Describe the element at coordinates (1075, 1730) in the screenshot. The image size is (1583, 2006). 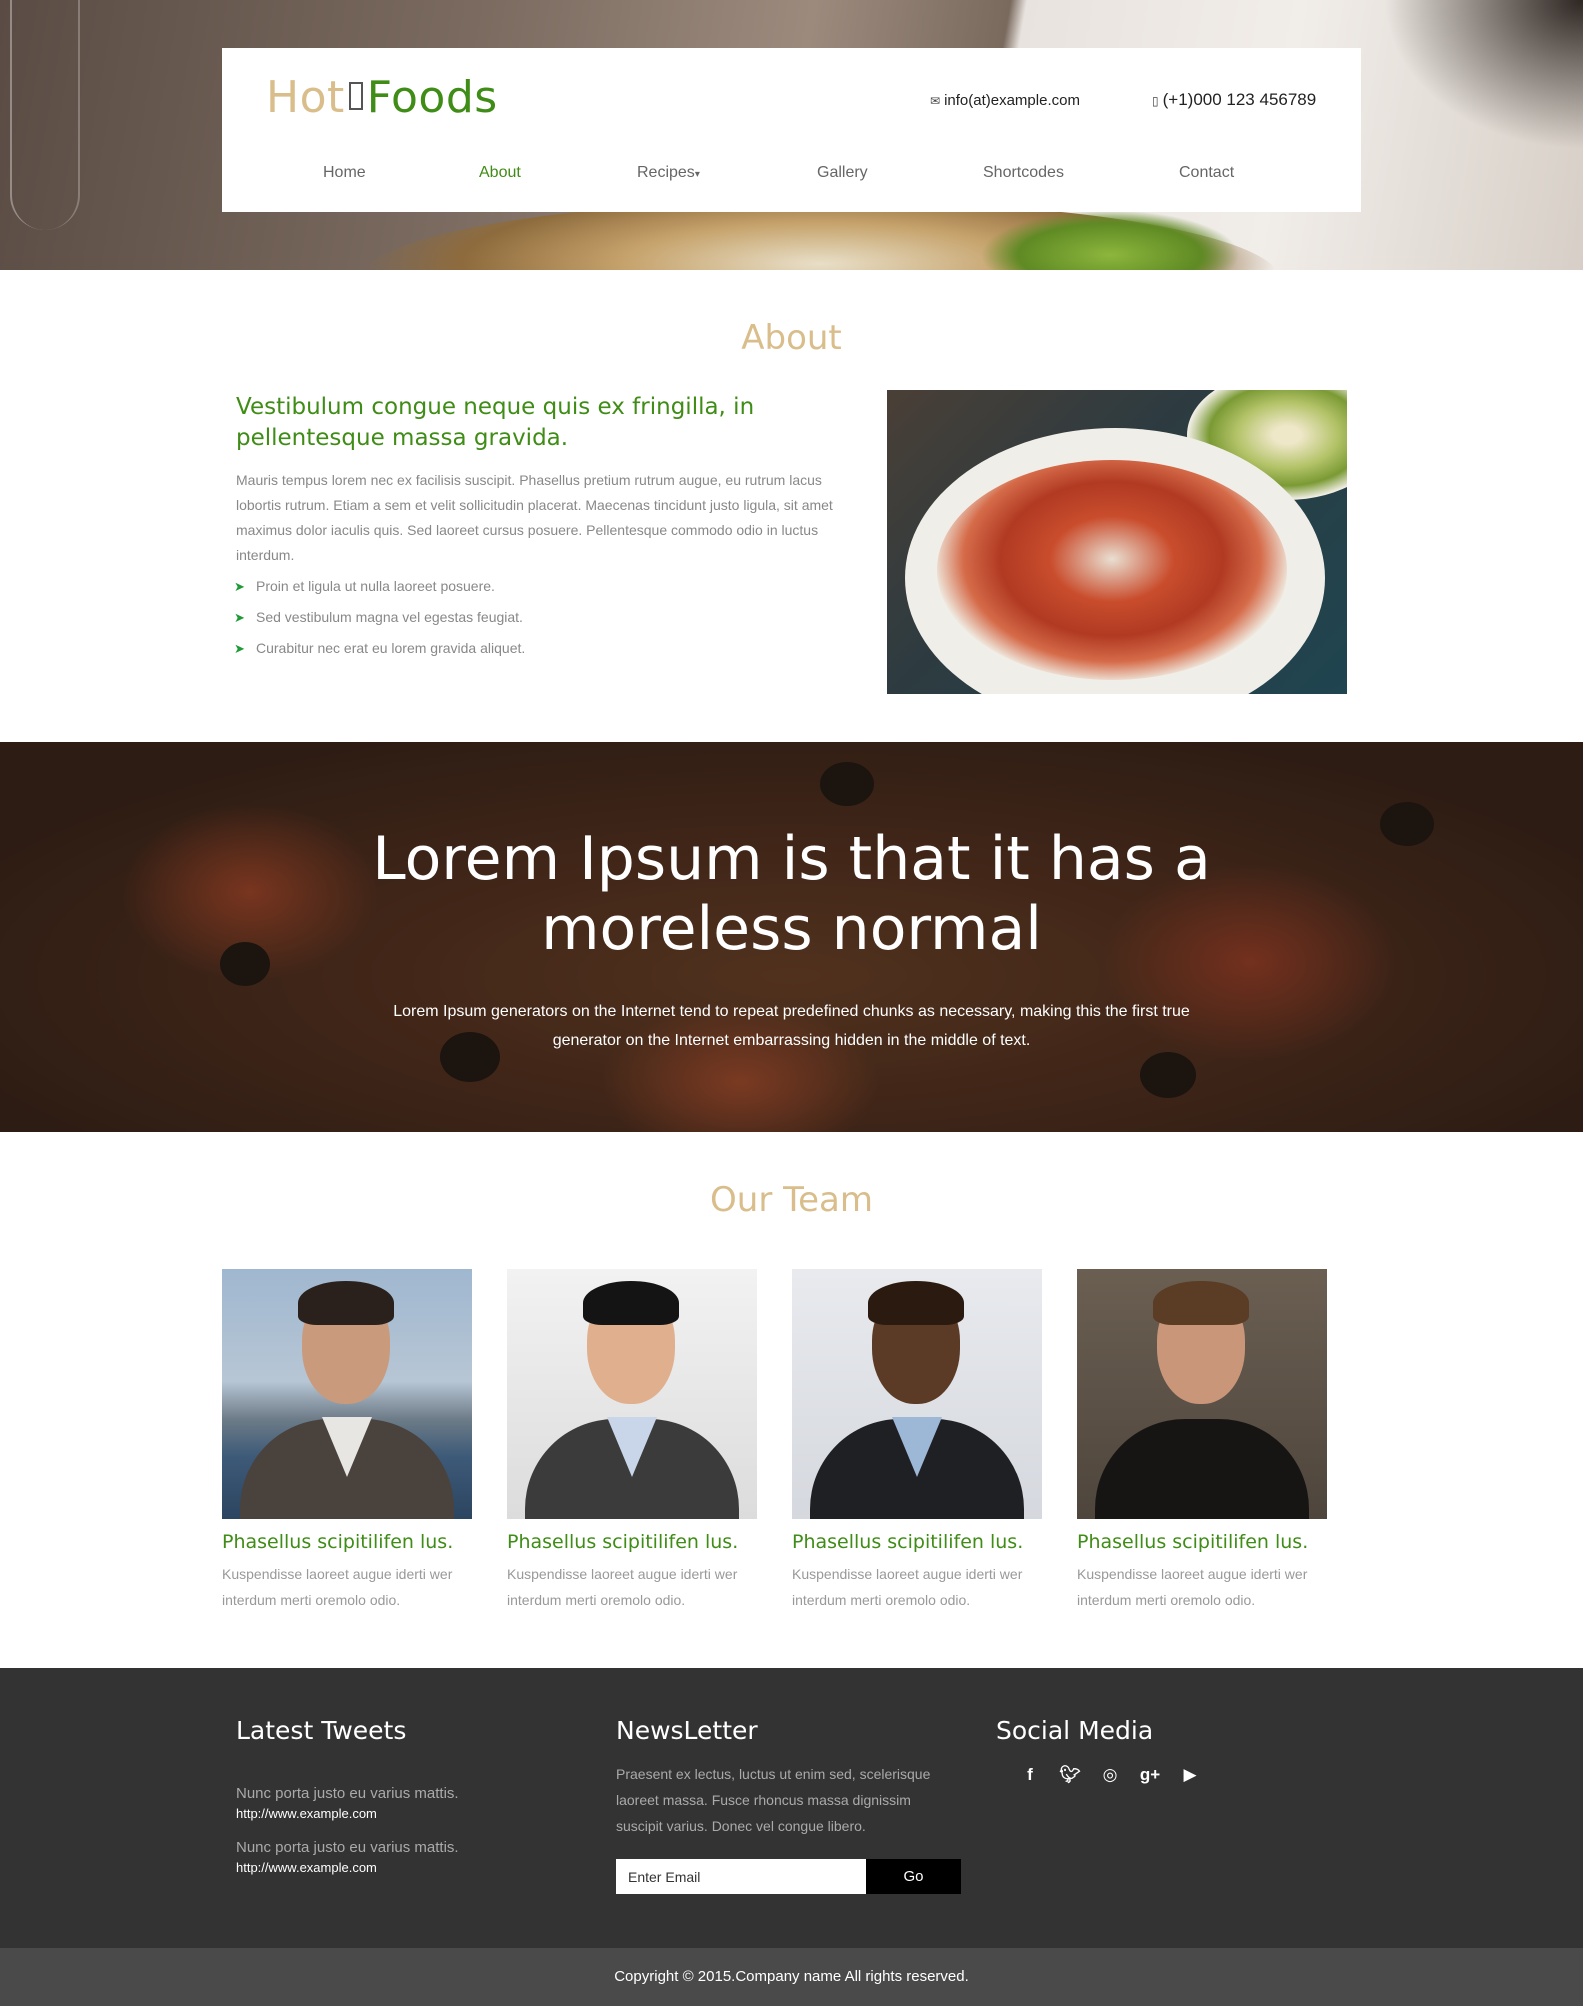
I see `social-heading: Social Media` at that location.